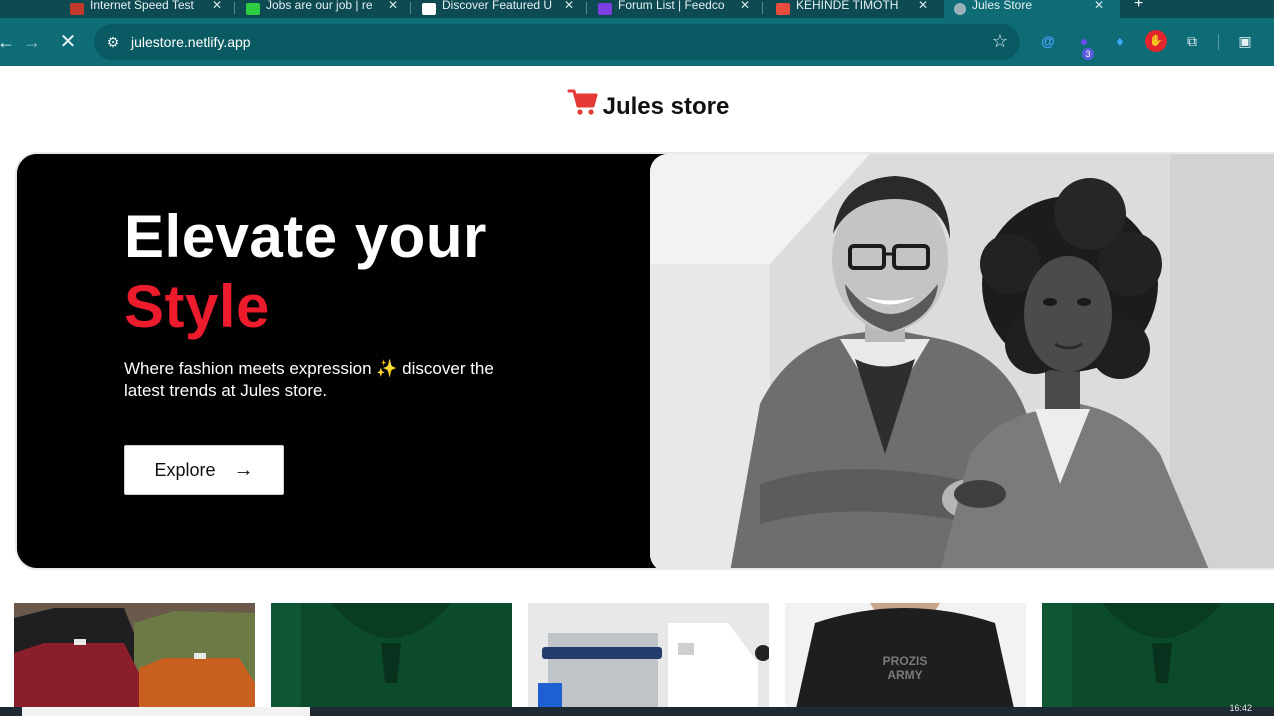 Image resolution: width=1274 pixels, height=723 pixels. I want to click on forward-icon: →, so click(32, 42).